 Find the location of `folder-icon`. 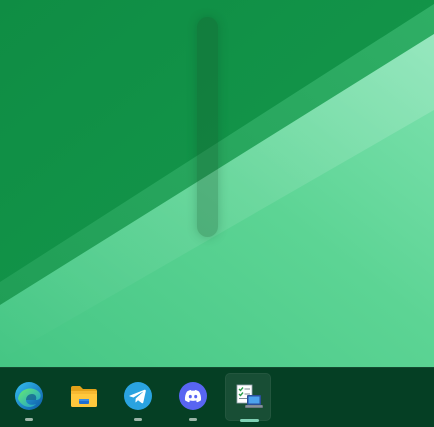

folder-icon is located at coordinates (84, 396).